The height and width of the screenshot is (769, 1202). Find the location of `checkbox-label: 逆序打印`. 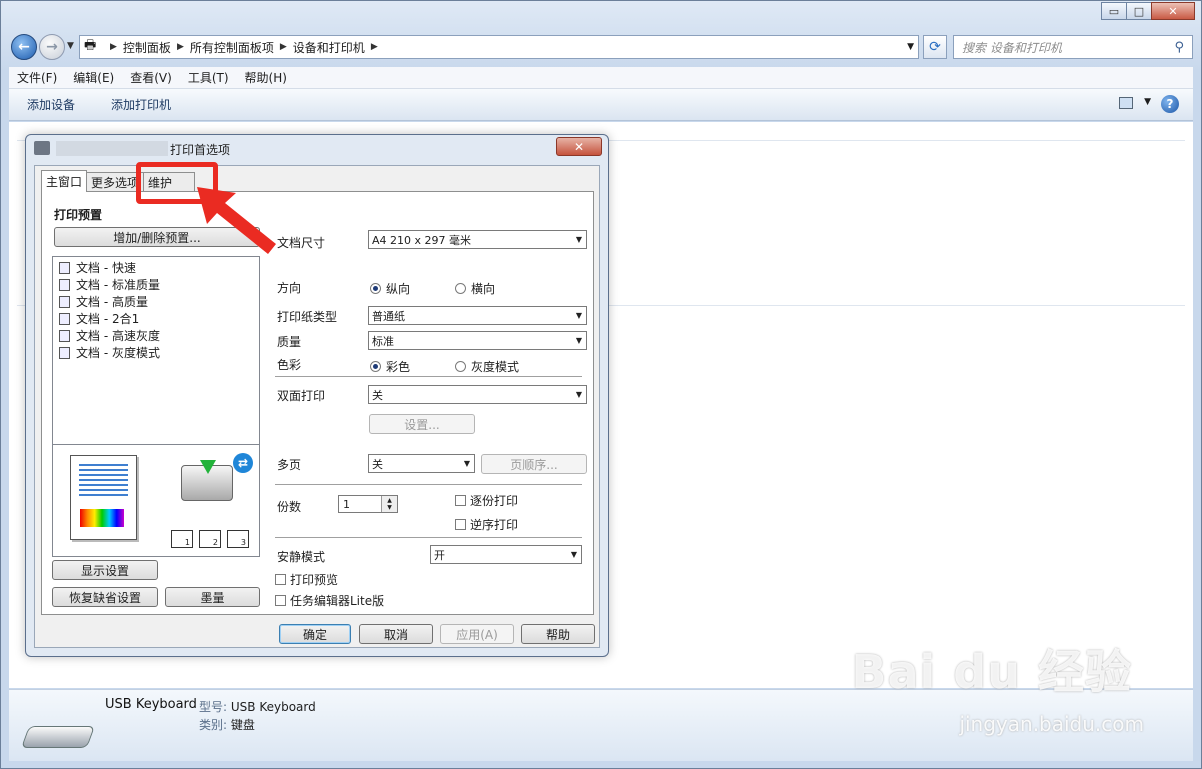

checkbox-label: 逆序打印 is located at coordinates (494, 525).